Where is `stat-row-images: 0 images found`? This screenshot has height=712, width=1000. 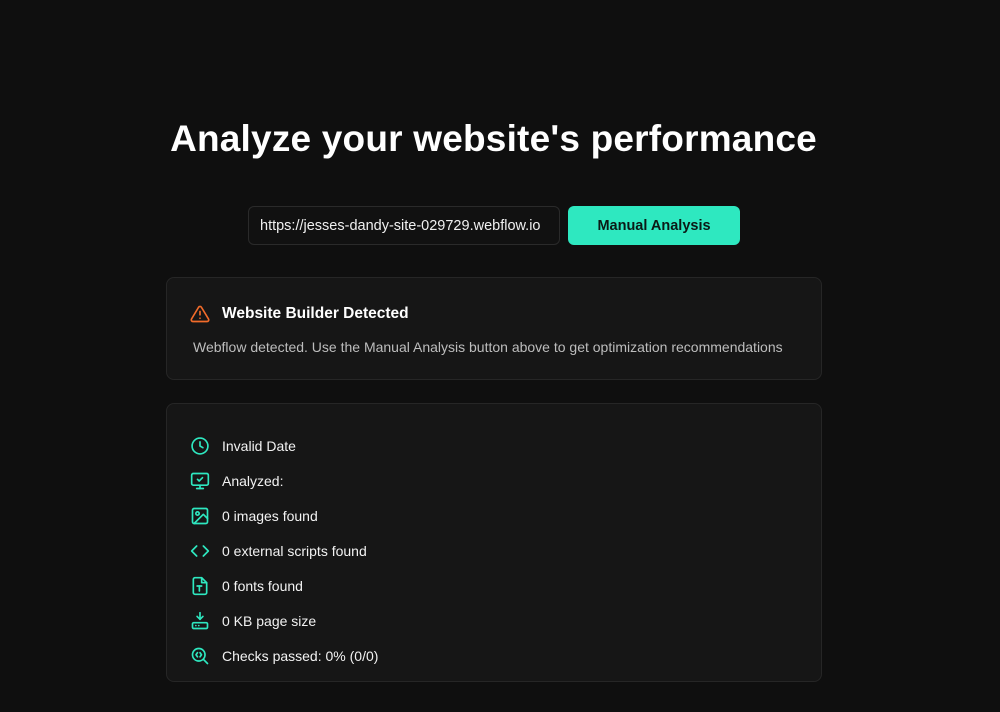
stat-row-images: 0 images found is located at coordinates (284, 515).